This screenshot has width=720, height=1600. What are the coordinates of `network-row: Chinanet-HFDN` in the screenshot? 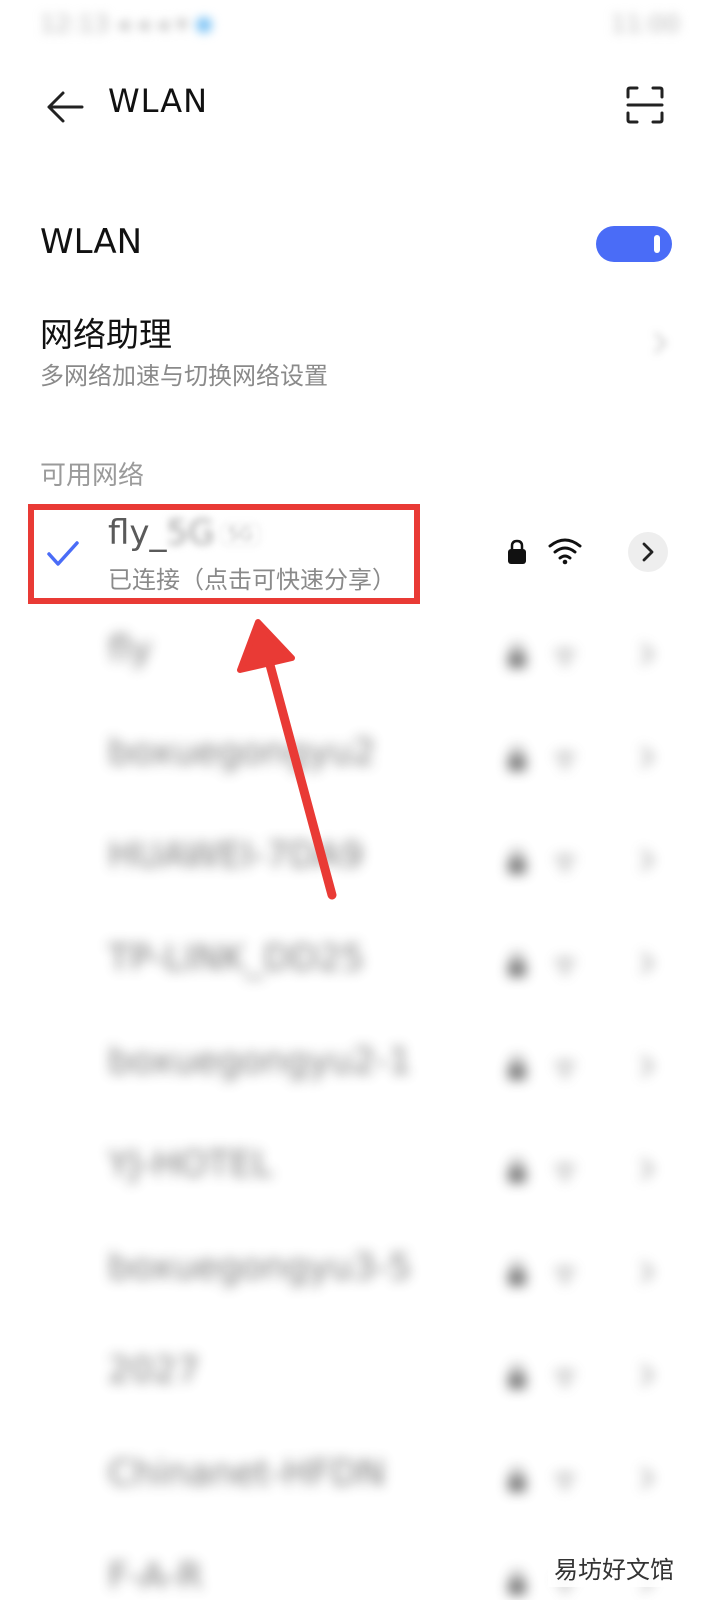 It's located at (360, 1480).